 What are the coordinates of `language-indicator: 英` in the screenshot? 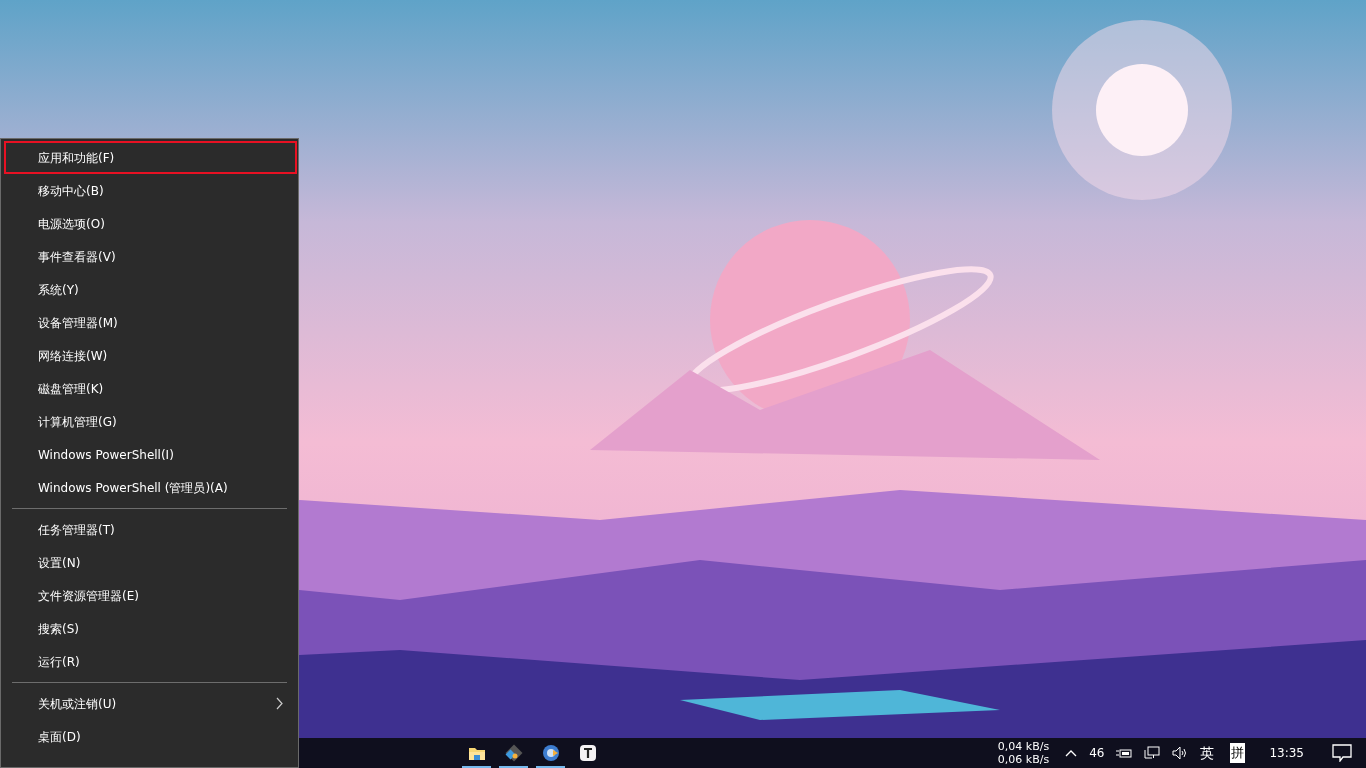 It's located at (1207, 753).